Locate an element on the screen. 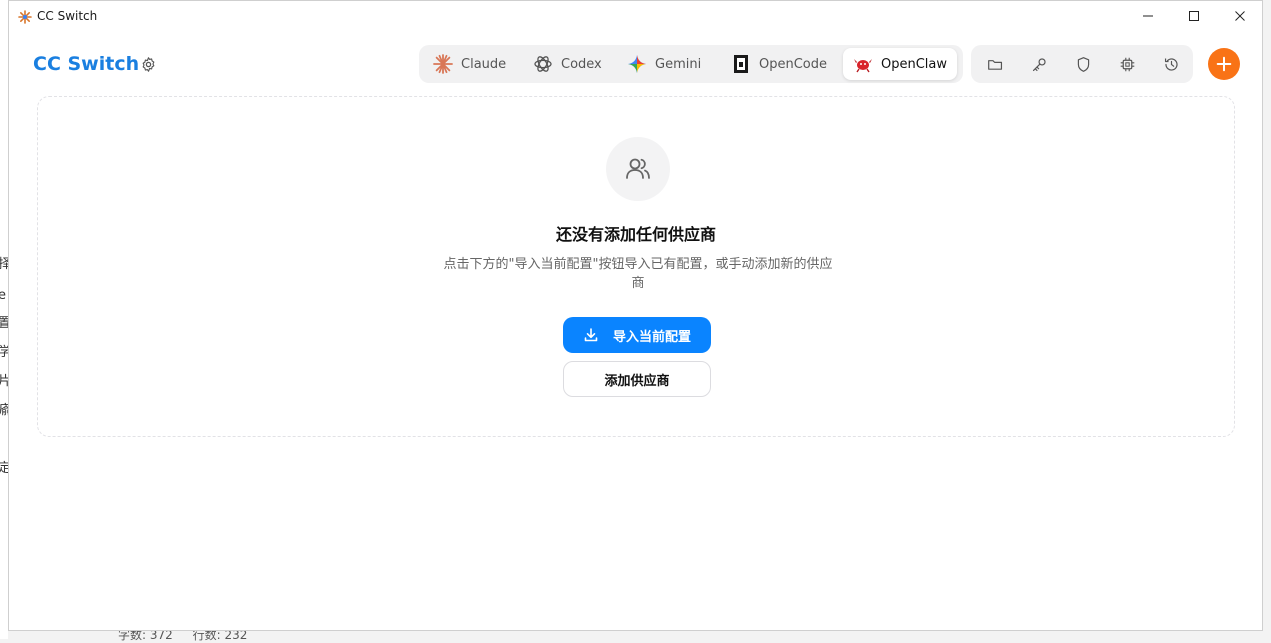 The height and width of the screenshot is (643, 1271). key-icon is located at coordinates (1039, 64).